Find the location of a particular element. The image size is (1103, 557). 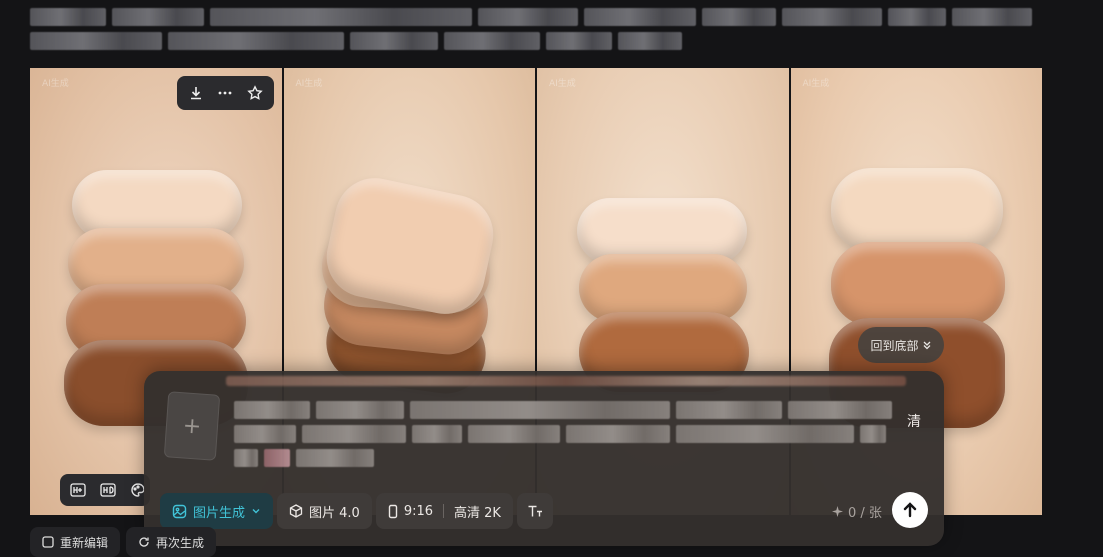

text-format-button is located at coordinates (534, 511).